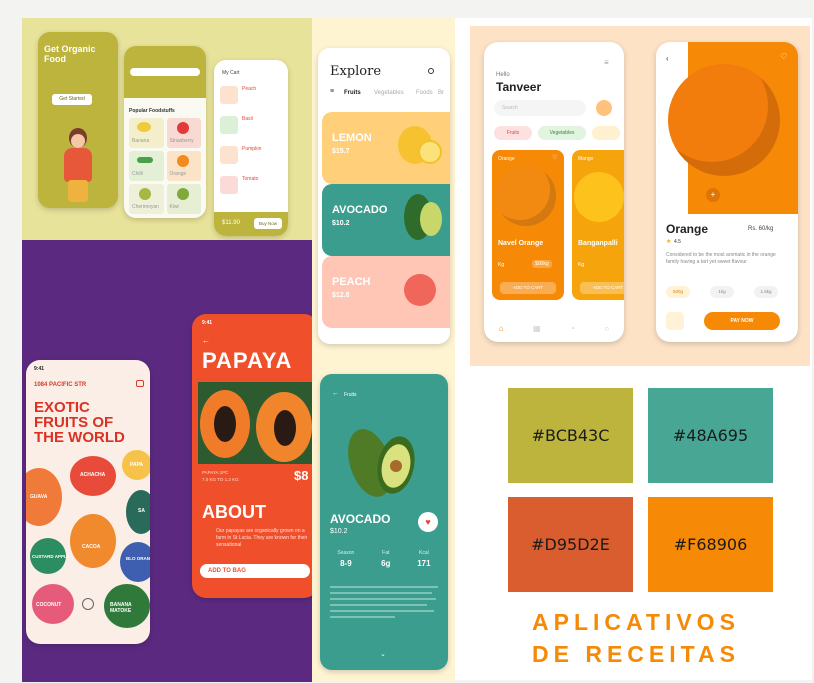  What do you see at coordinates (39, 497) in the screenshot?
I see `fruit-label: GUAVA` at bounding box center [39, 497].